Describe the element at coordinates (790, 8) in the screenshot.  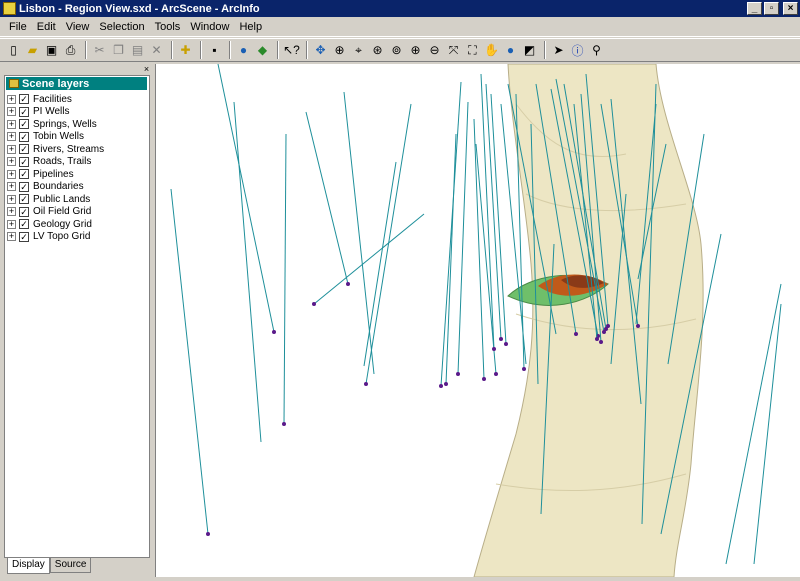
I see `close-button: ×` at that location.